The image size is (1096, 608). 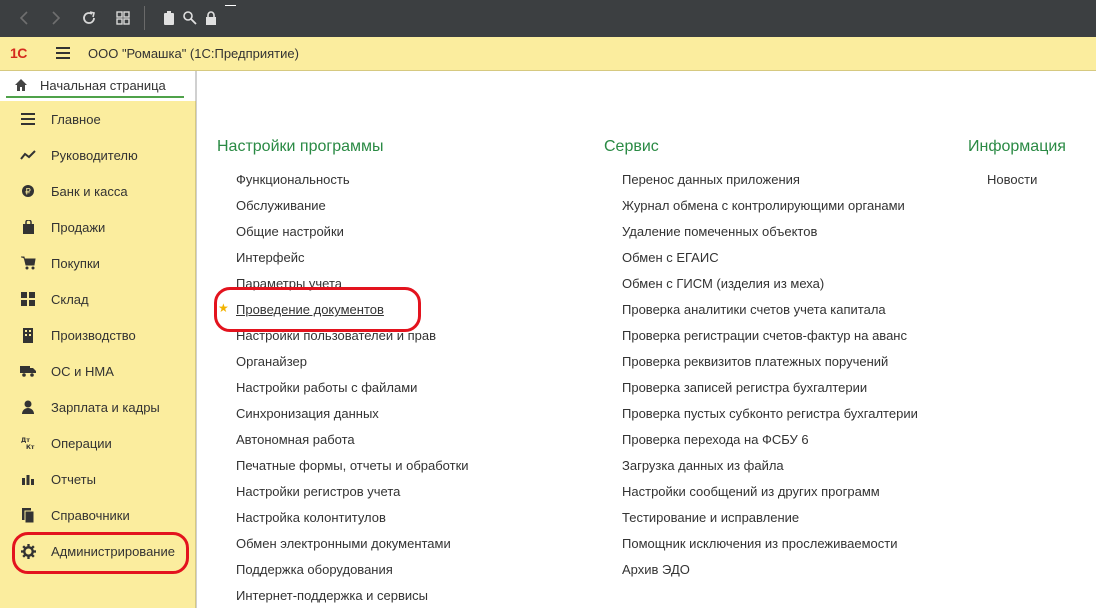 What do you see at coordinates (56, 18) in the screenshot?
I see `forward-icon` at bounding box center [56, 18].